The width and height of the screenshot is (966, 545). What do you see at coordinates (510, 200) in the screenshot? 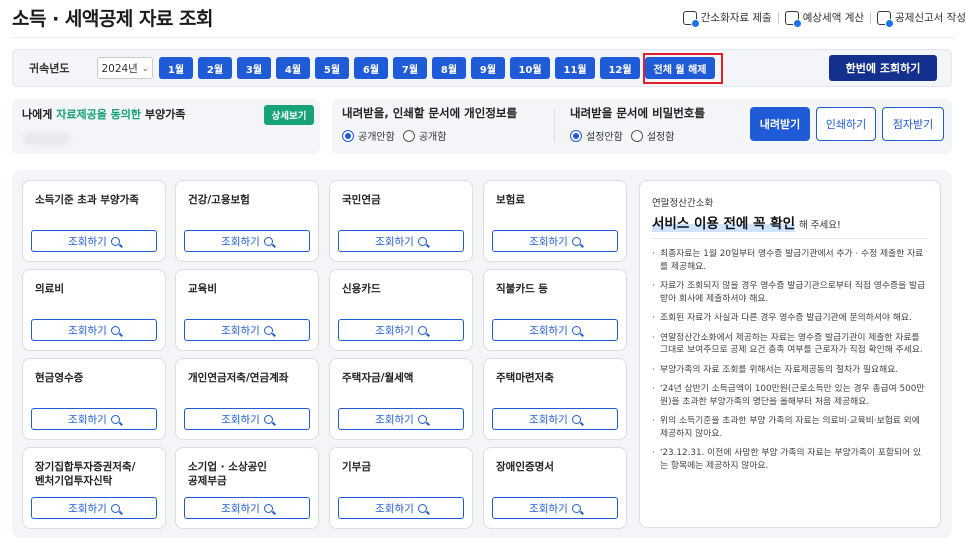
I see `card-title: 보험료` at bounding box center [510, 200].